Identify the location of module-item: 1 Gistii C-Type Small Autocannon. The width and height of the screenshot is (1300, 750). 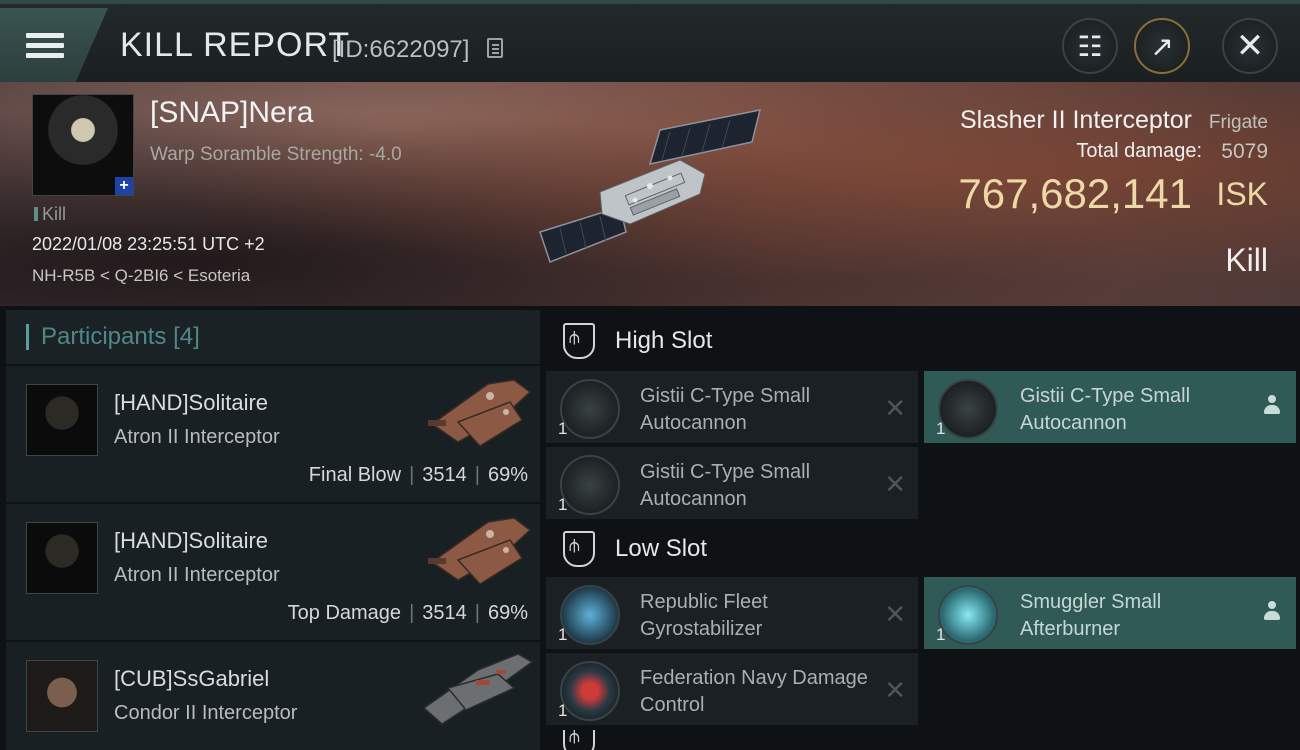
(1110, 407).